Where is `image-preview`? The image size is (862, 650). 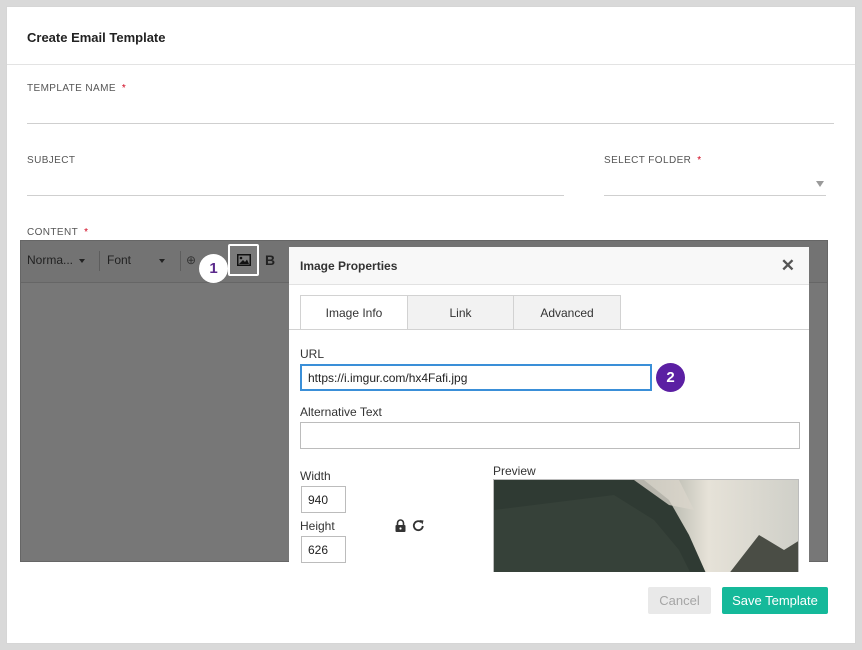 image-preview is located at coordinates (646, 525).